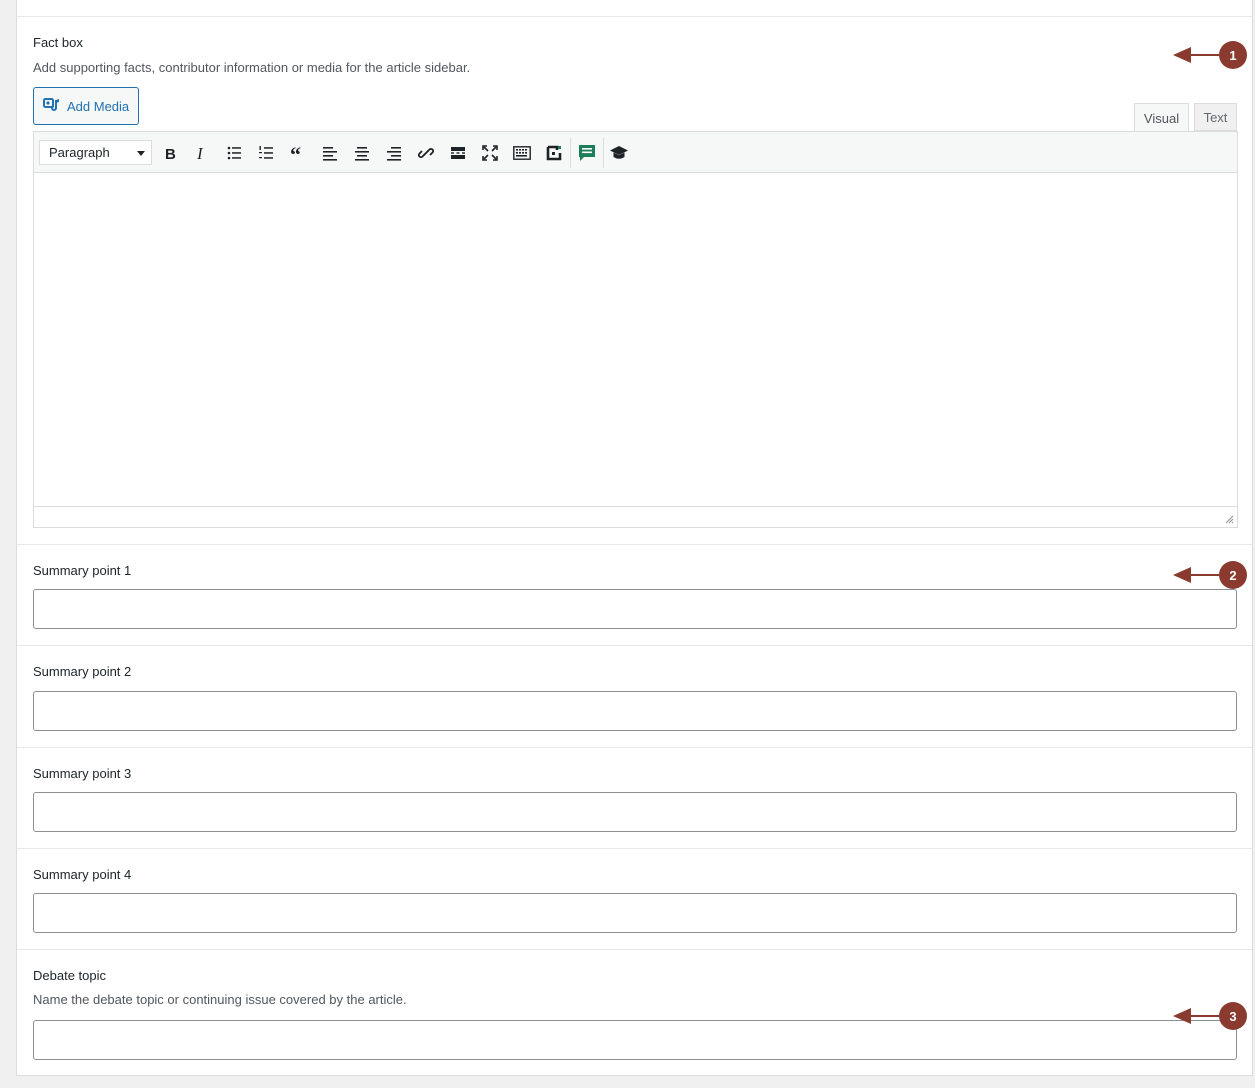 This screenshot has height=1088, width=1255. What do you see at coordinates (52, 106) in the screenshot?
I see `media-icon` at bounding box center [52, 106].